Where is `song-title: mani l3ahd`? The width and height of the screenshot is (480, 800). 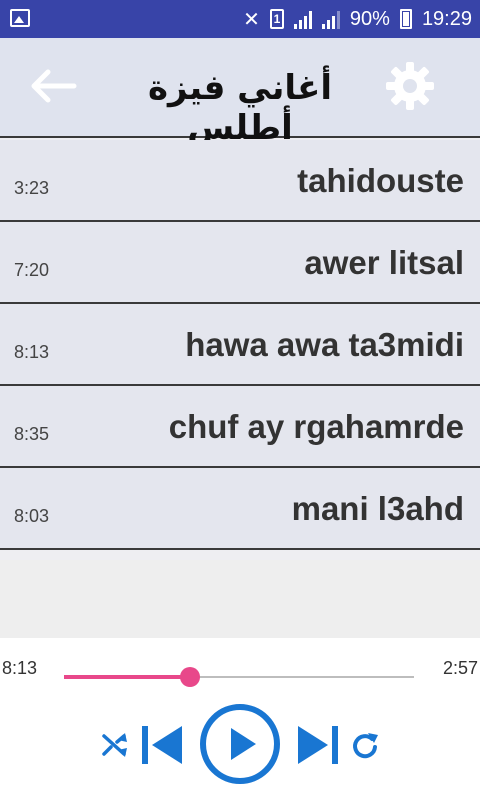 song-title: mani l3ahd is located at coordinates (377, 508).